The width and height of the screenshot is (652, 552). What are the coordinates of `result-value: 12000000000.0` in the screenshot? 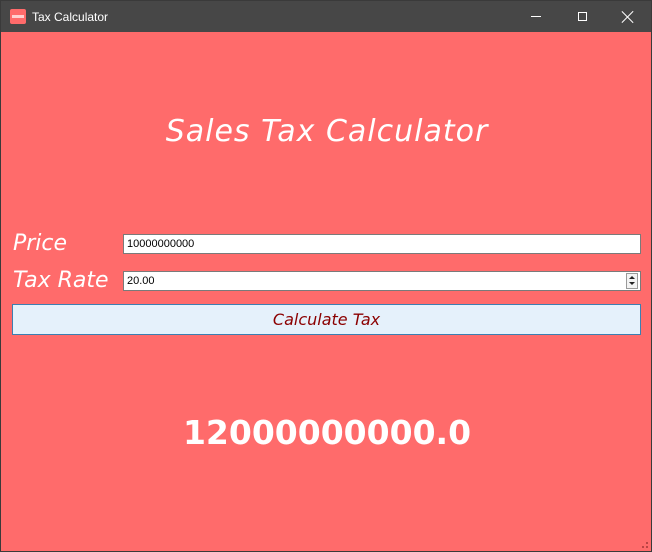 It's located at (327, 432).